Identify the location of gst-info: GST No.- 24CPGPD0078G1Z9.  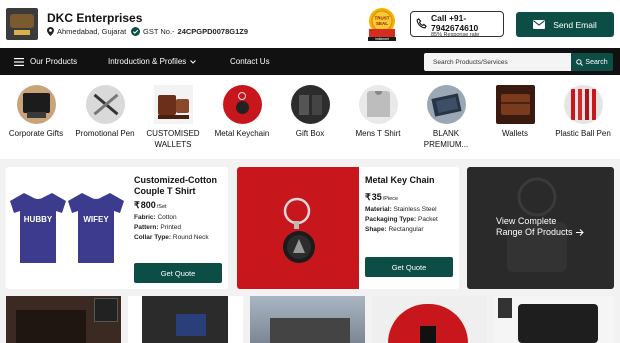
(189, 31).